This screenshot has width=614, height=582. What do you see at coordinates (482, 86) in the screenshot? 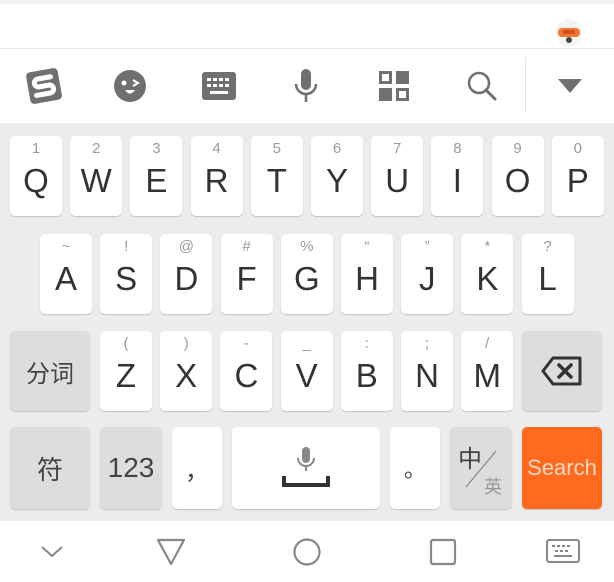
I see `search-icon` at bounding box center [482, 86].